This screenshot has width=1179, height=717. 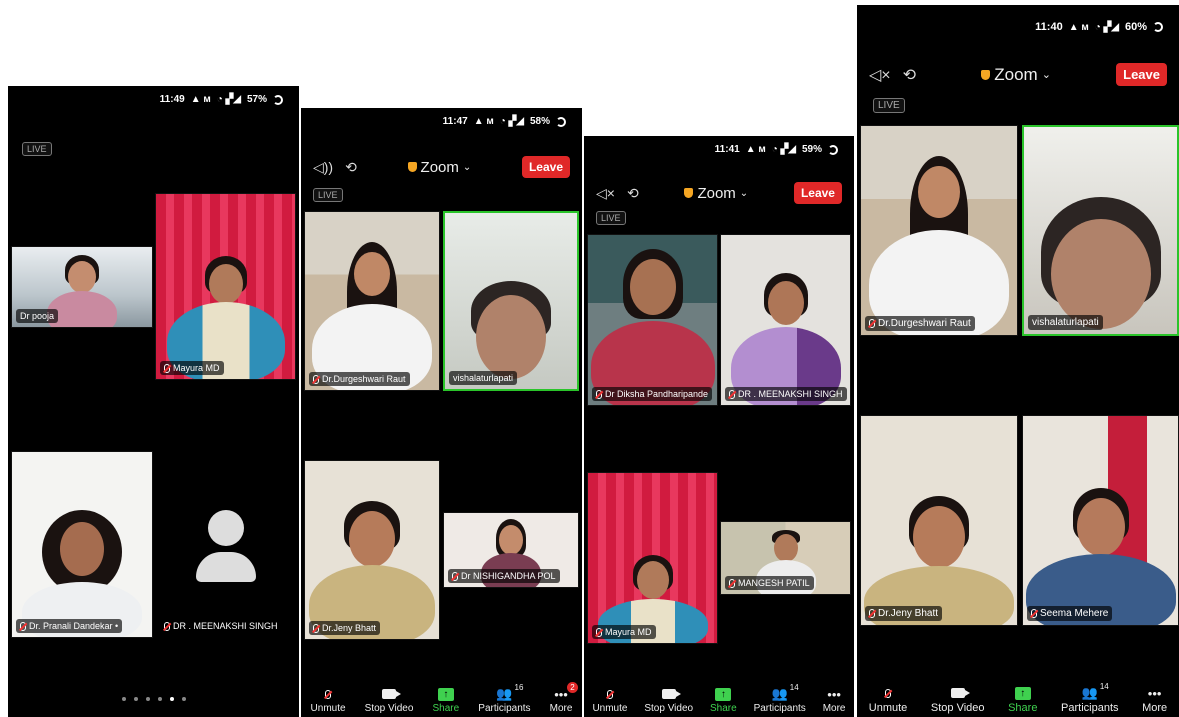 I want to click on battery-icon, so click(x=561, y=121).